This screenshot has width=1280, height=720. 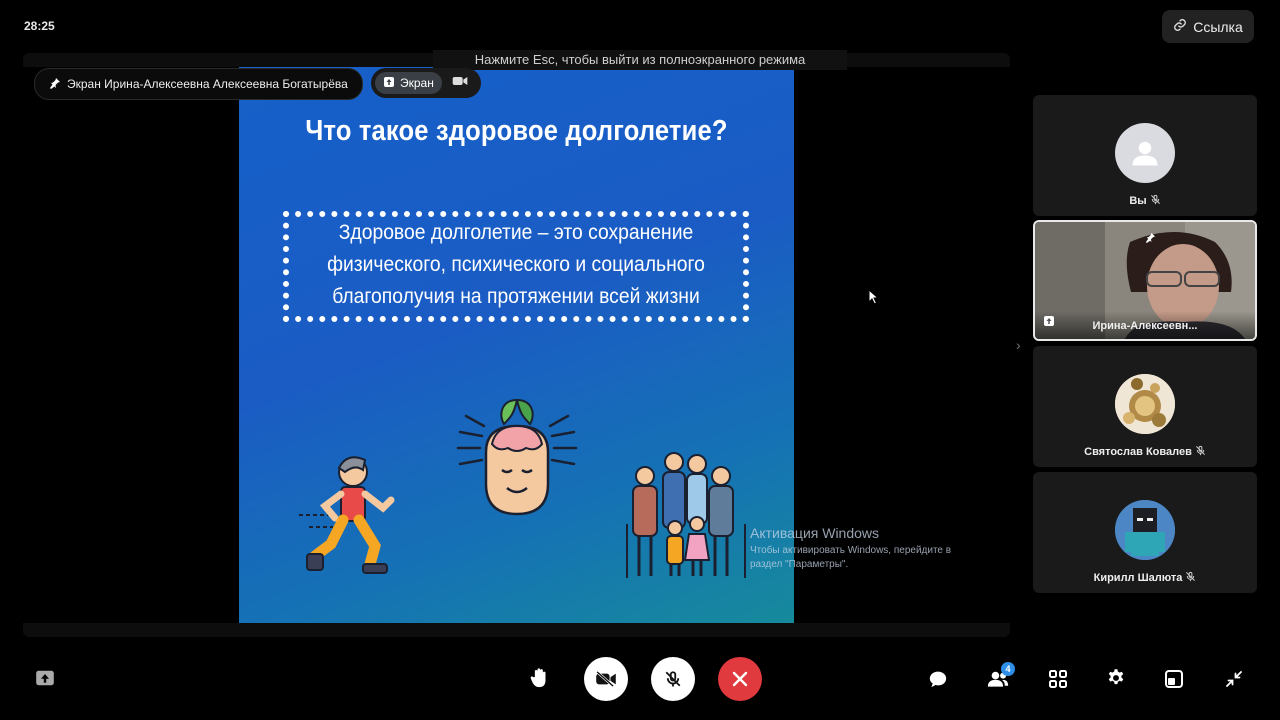 I want to click on participant-name: Кирилл Шалюта, so click(x=1138, y=578).